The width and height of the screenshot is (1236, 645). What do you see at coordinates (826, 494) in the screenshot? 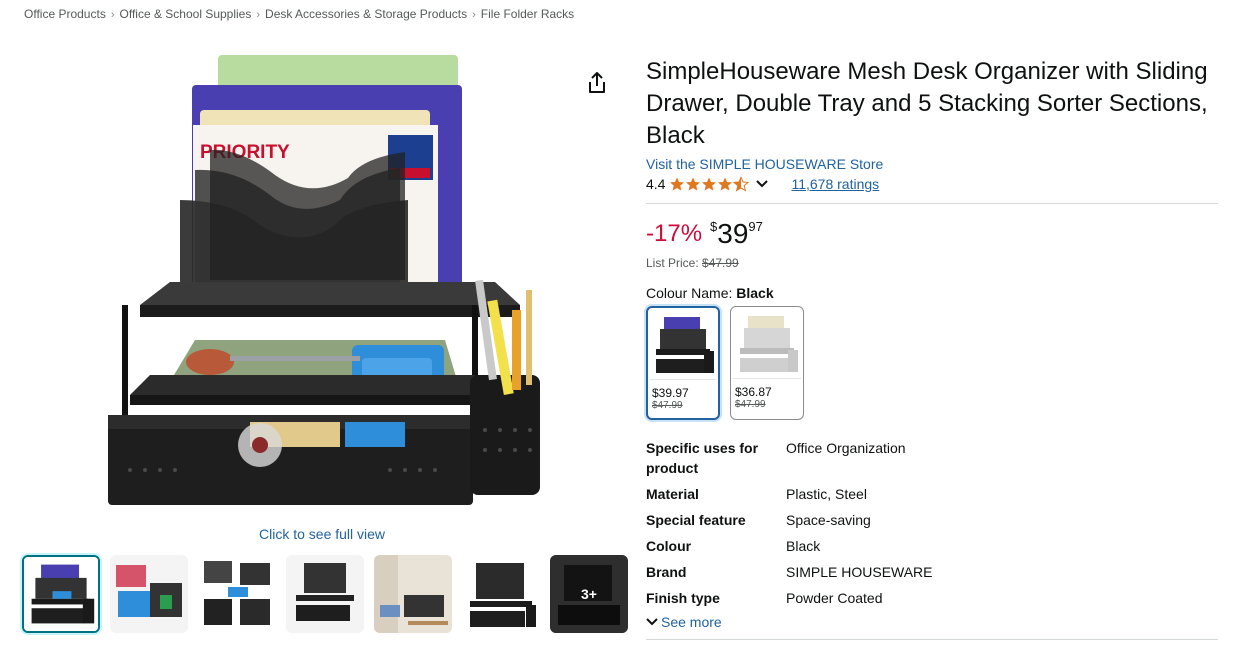
I see `spec-value: Plastic, Steel` at bounding box center [826, 494].